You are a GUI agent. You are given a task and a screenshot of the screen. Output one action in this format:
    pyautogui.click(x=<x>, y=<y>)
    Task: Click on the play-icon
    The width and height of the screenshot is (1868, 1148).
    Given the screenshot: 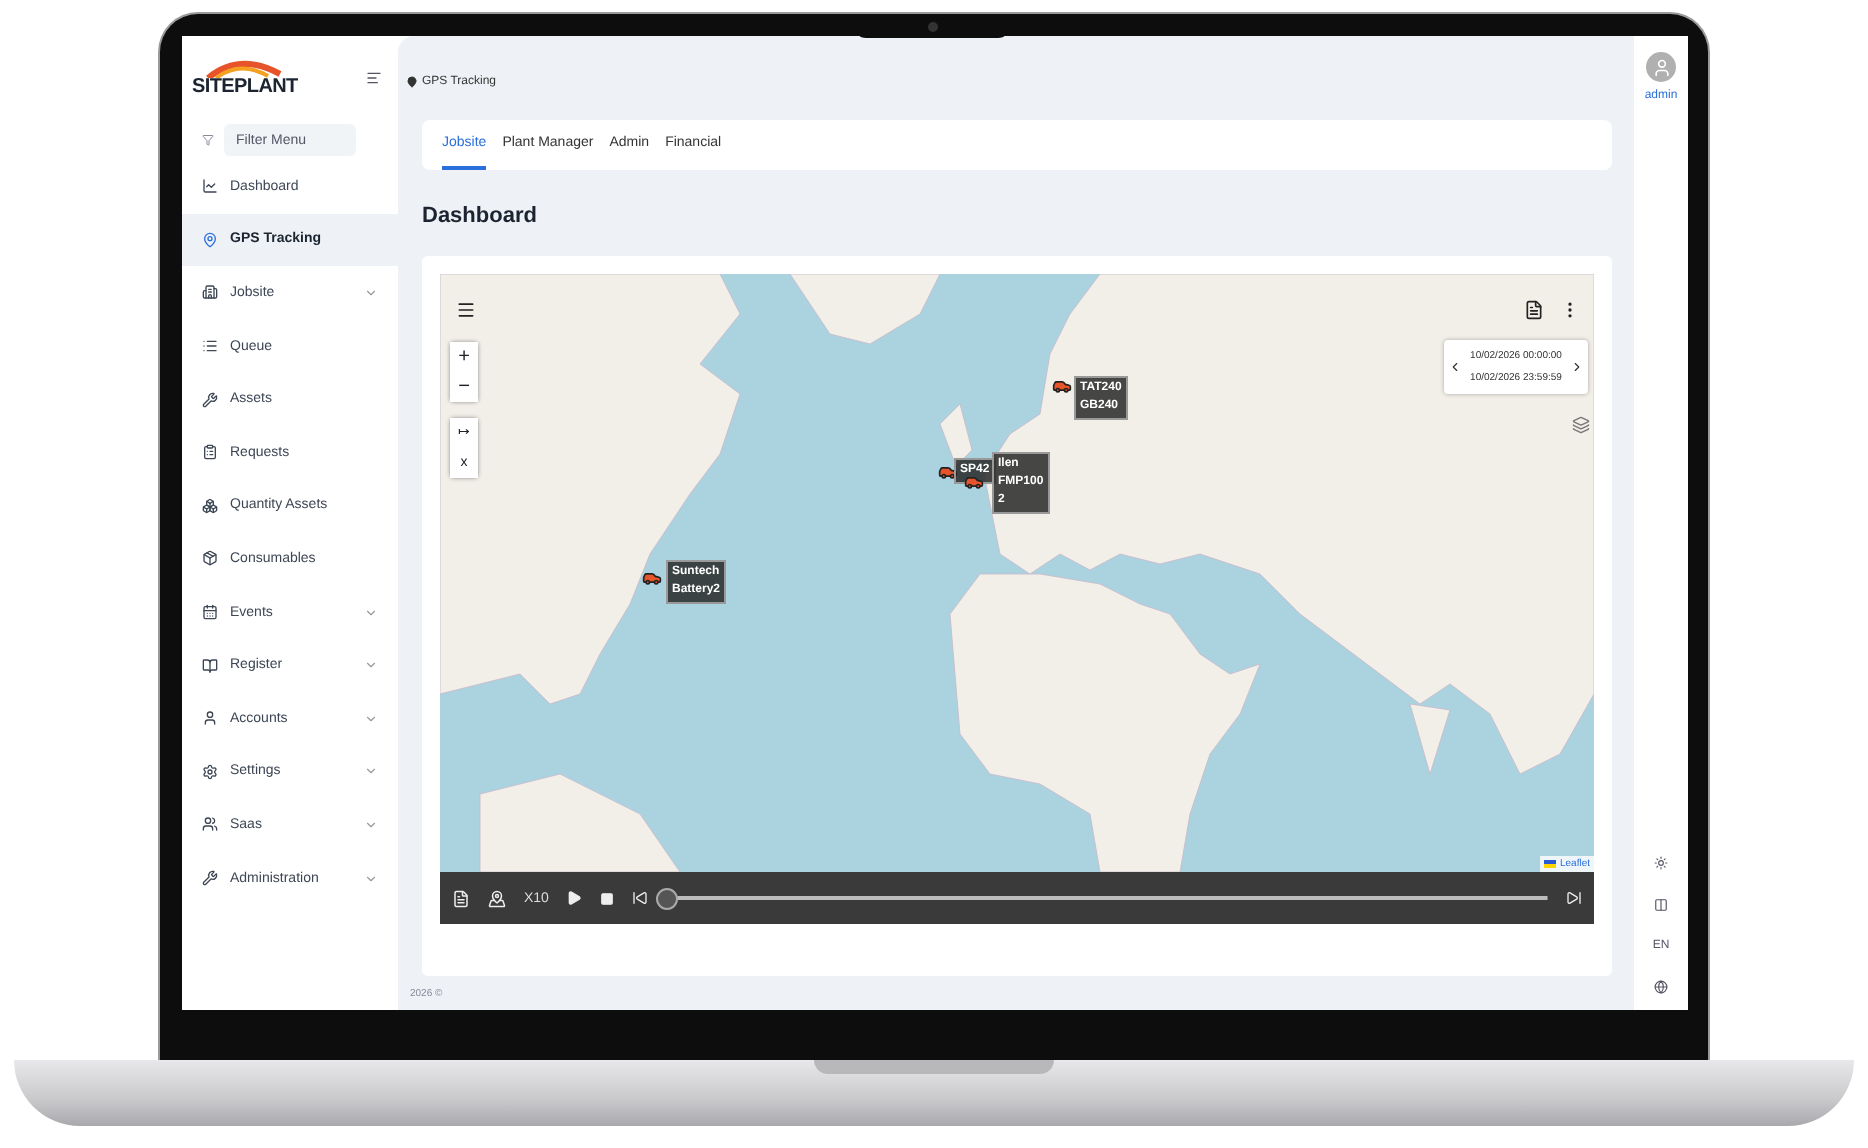 What is the action you would take?
    pyautogui.click(x=574, y=898)
    